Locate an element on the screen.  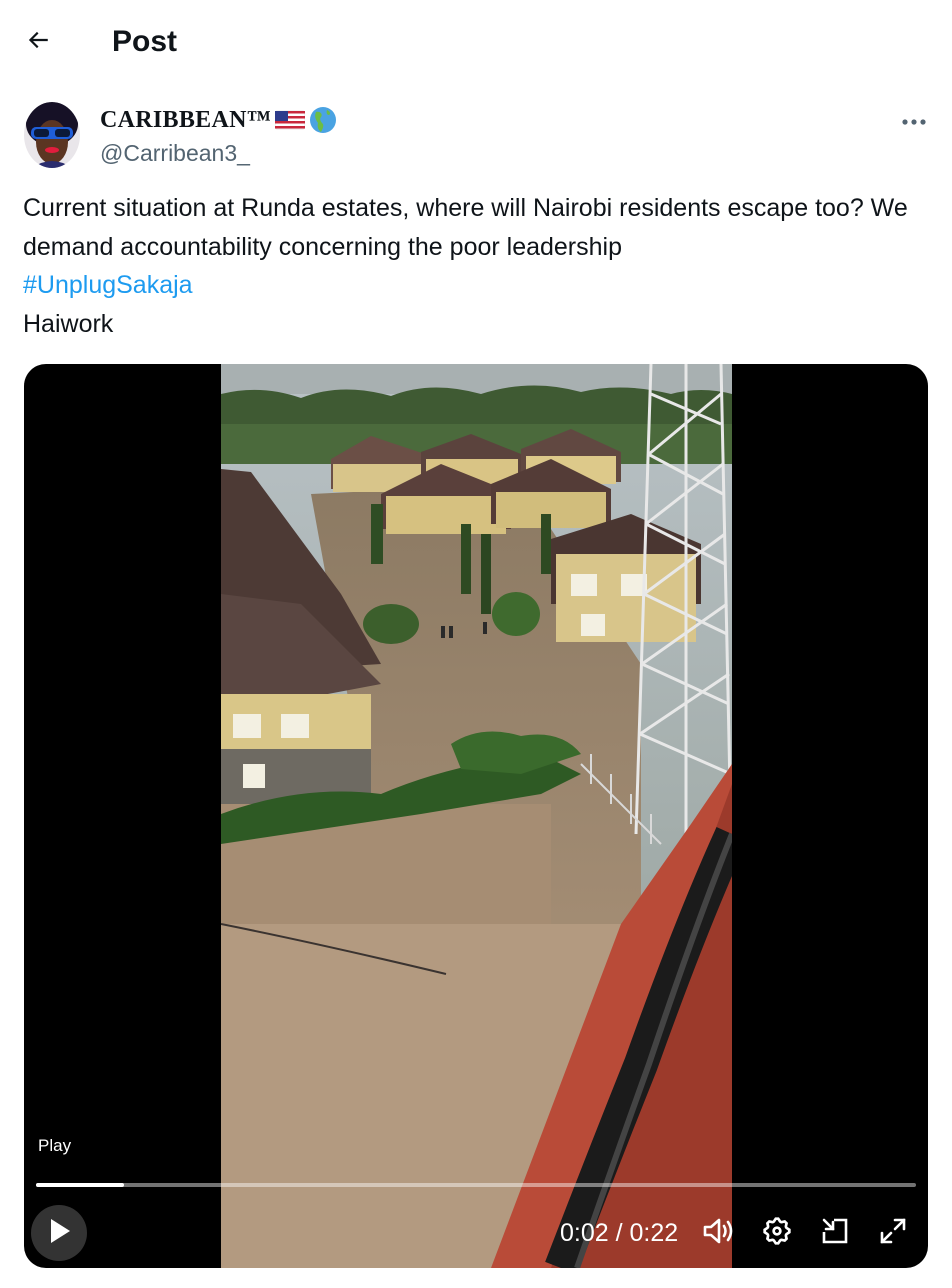
volume-icon is located at coordinates (719, 1233).